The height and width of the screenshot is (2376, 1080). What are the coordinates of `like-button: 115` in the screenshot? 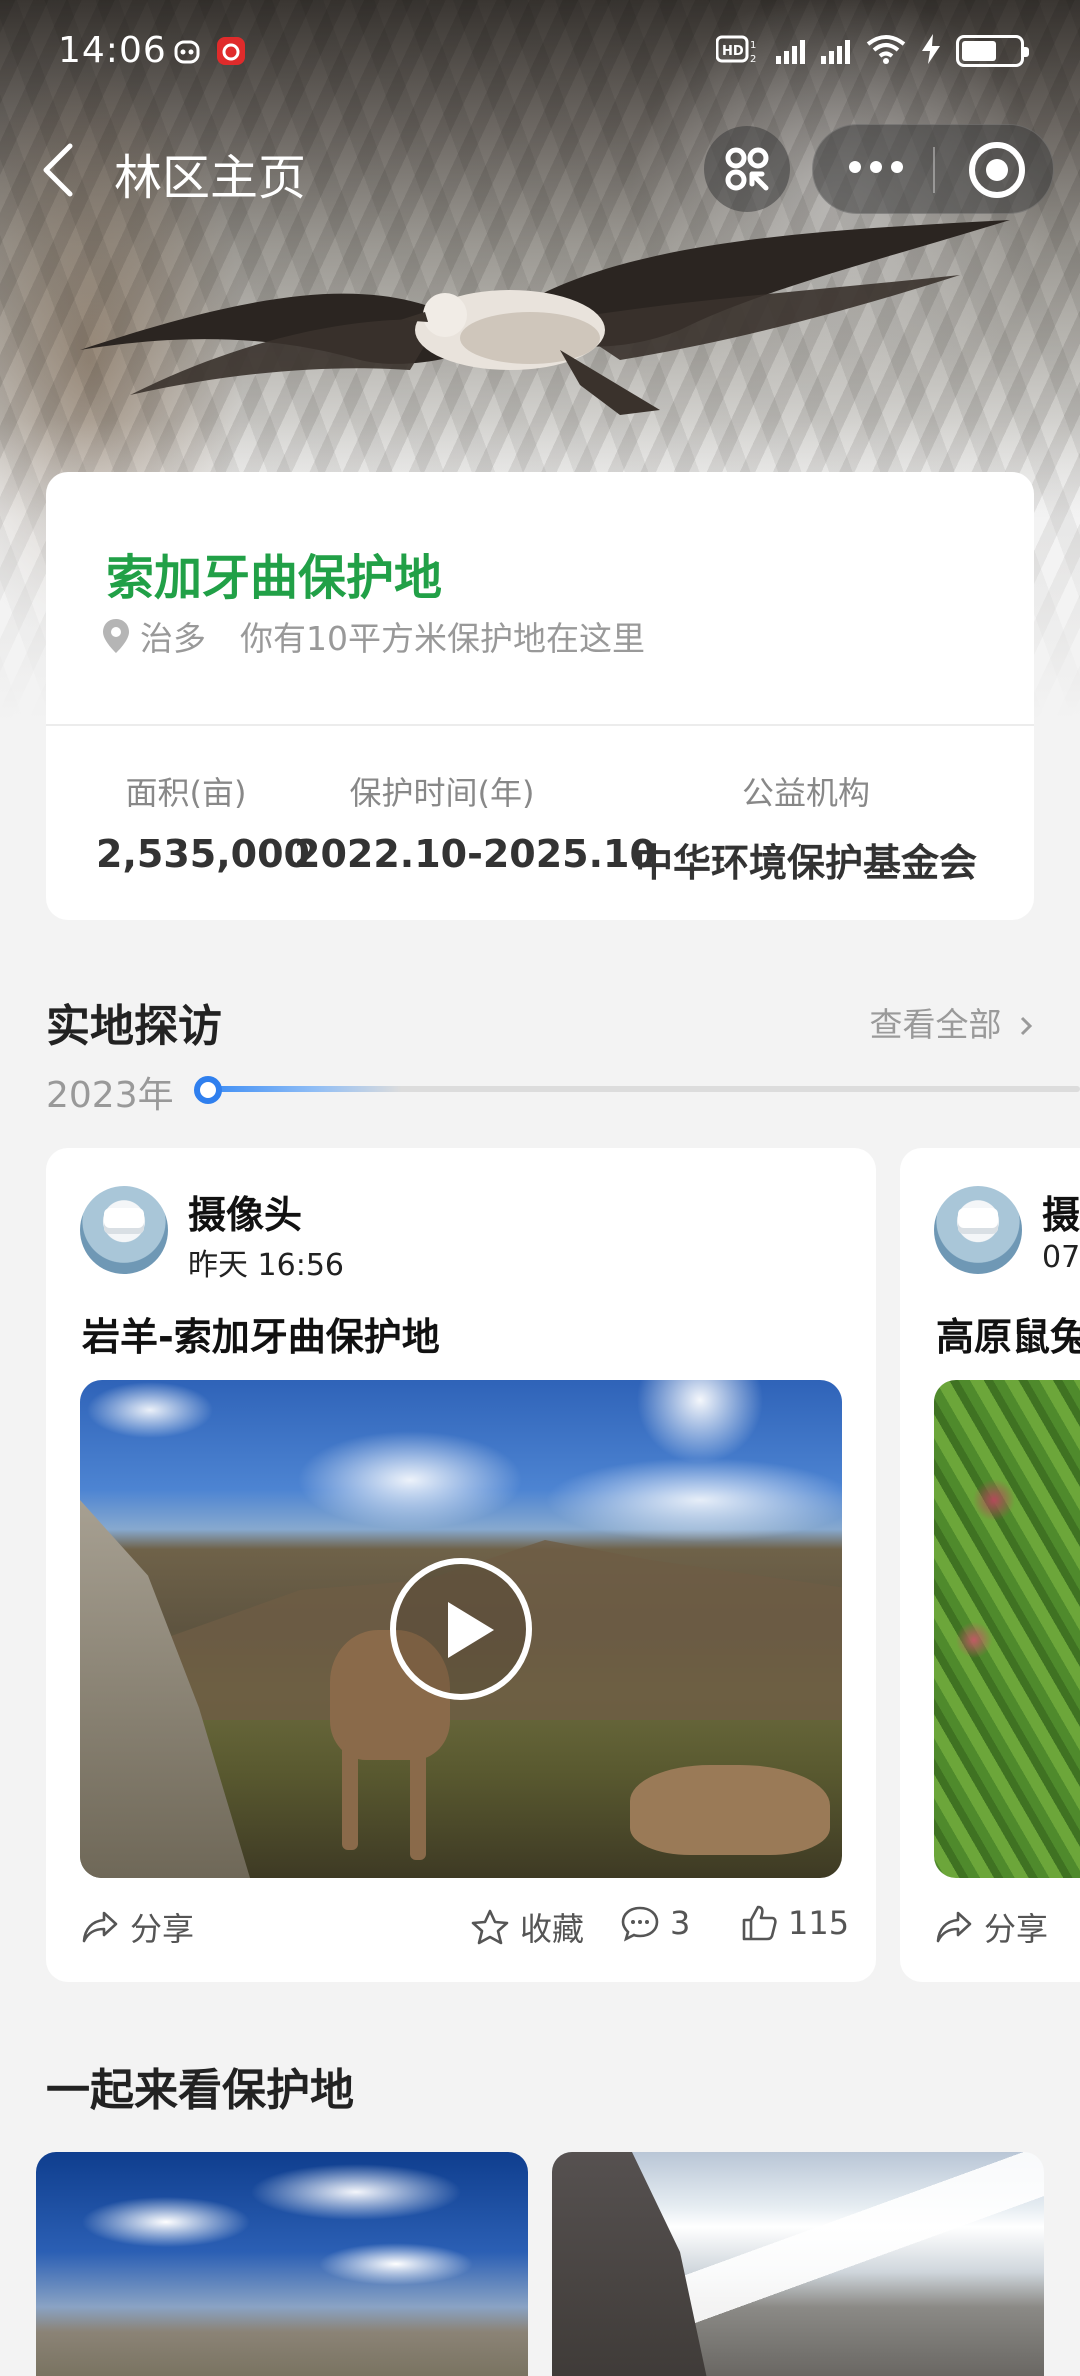 It's located at (794, 1923).